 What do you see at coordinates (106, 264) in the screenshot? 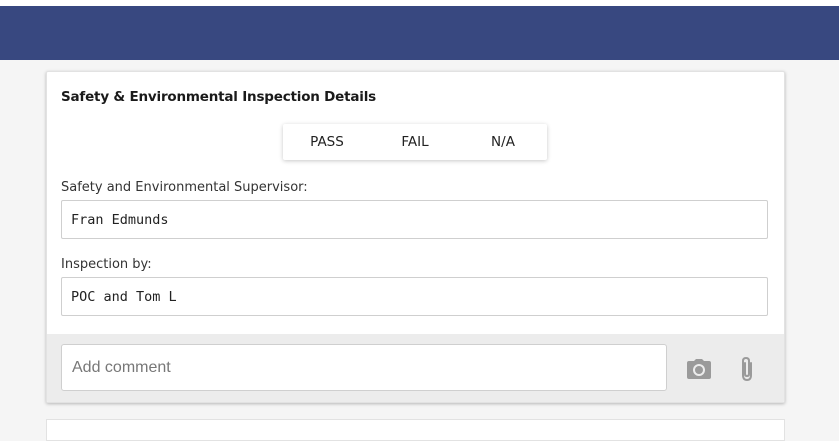
I see `inspection-by-label: Inspection by:` at bounding box center [106, 264].